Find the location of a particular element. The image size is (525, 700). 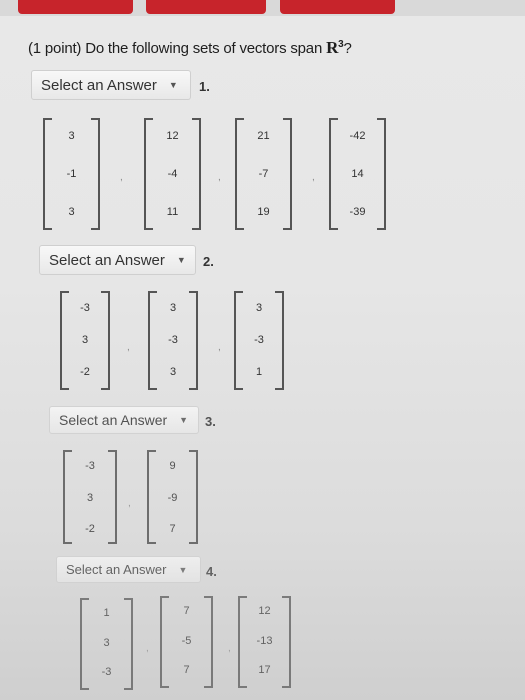

answer-select-2: Select an Answer ▼ is located at coordinates (117, 260).